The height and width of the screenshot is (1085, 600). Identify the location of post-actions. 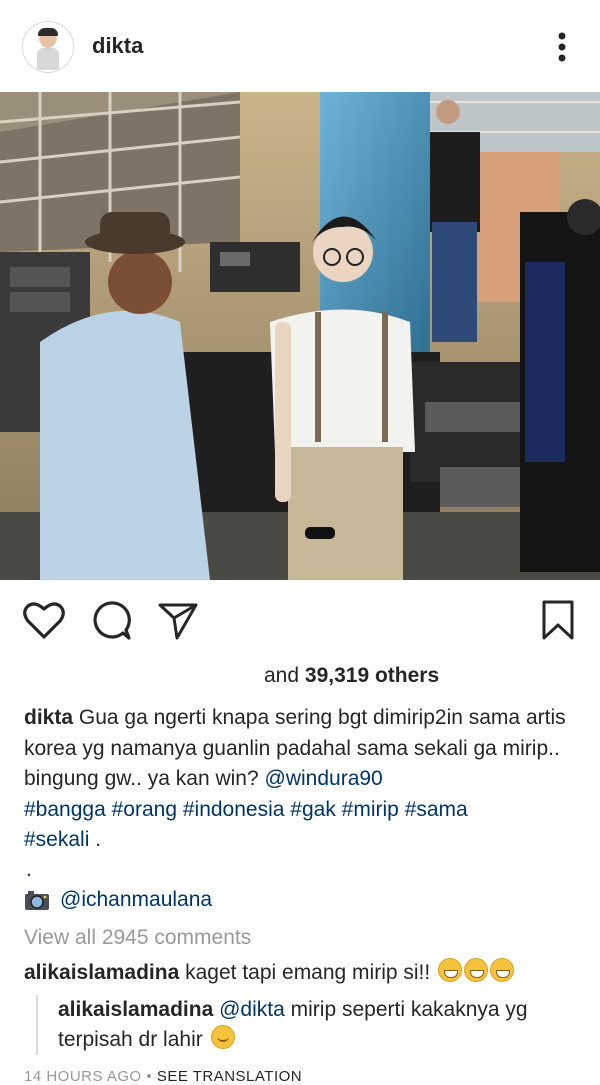
(300, 620).